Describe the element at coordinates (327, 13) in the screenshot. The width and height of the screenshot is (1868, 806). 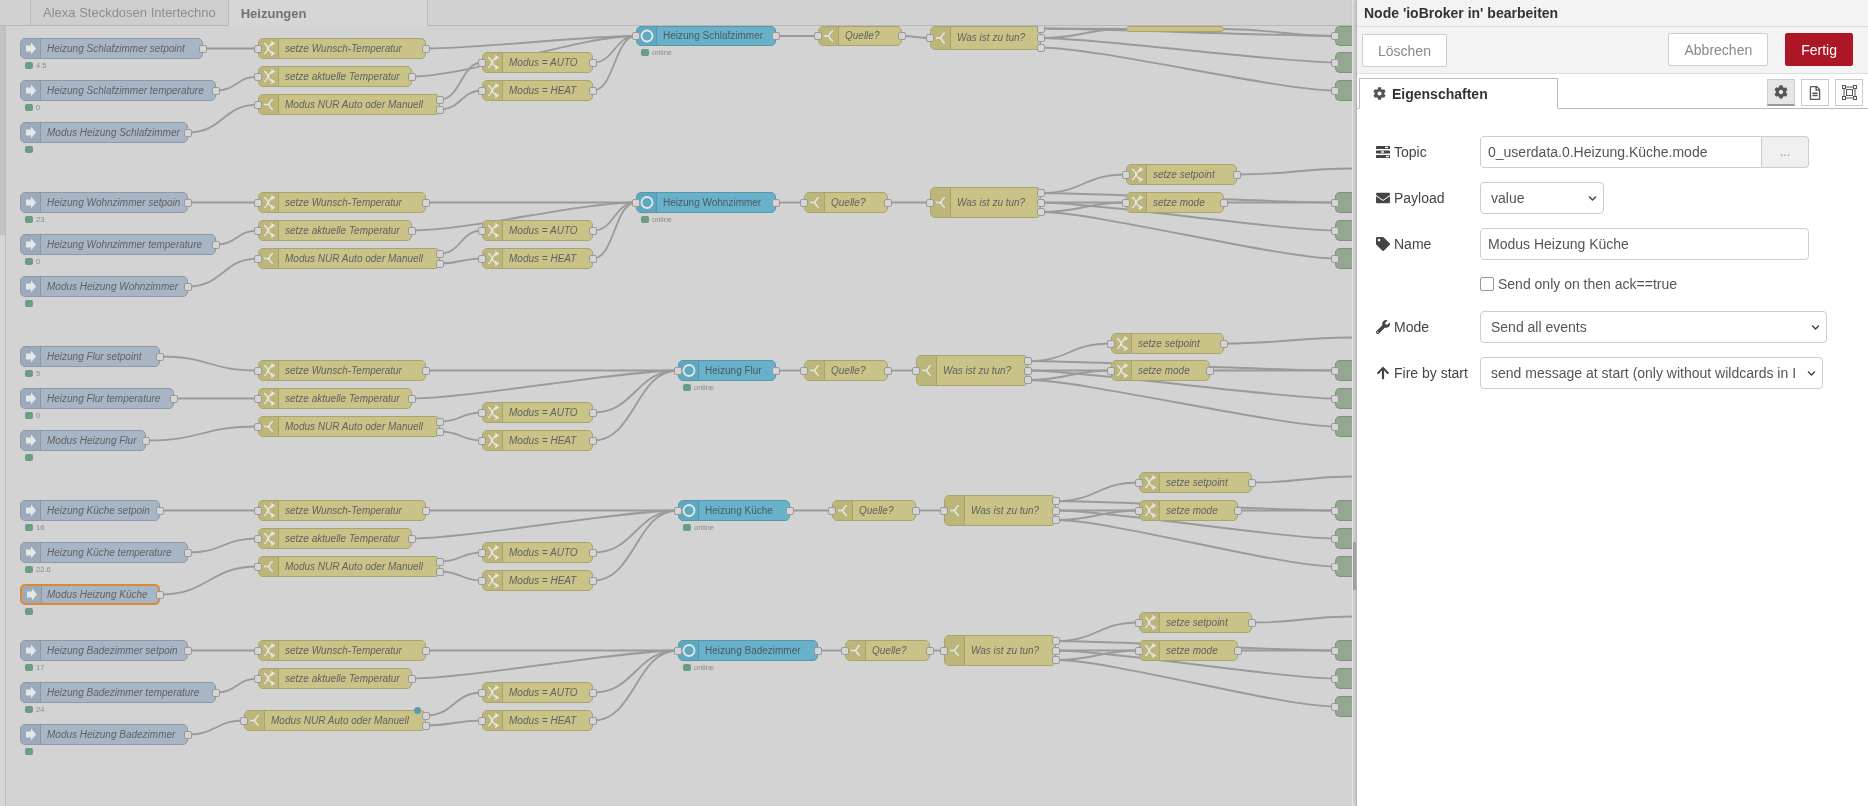
I see `flow-tab: Heizungen` at that location.